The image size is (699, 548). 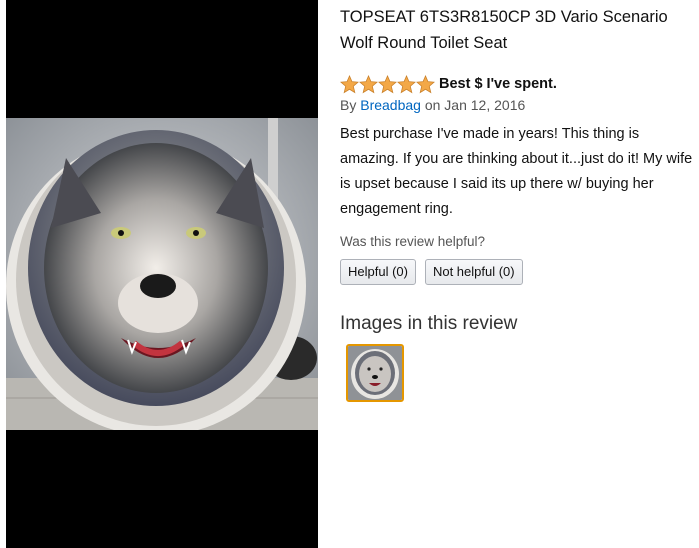 What do you see at coordinates (348, 105) in the screenshot?
I see `byline-prefix: By` at bounding box center [348, 105].